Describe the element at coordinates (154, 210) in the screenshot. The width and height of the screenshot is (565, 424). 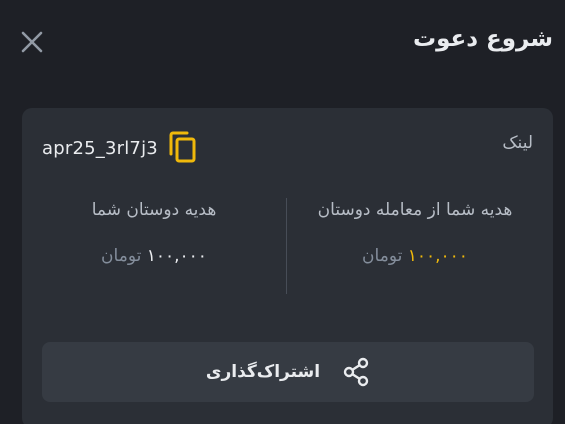
I see `friends-gift-title: هدیه دوستان شما` at that location.